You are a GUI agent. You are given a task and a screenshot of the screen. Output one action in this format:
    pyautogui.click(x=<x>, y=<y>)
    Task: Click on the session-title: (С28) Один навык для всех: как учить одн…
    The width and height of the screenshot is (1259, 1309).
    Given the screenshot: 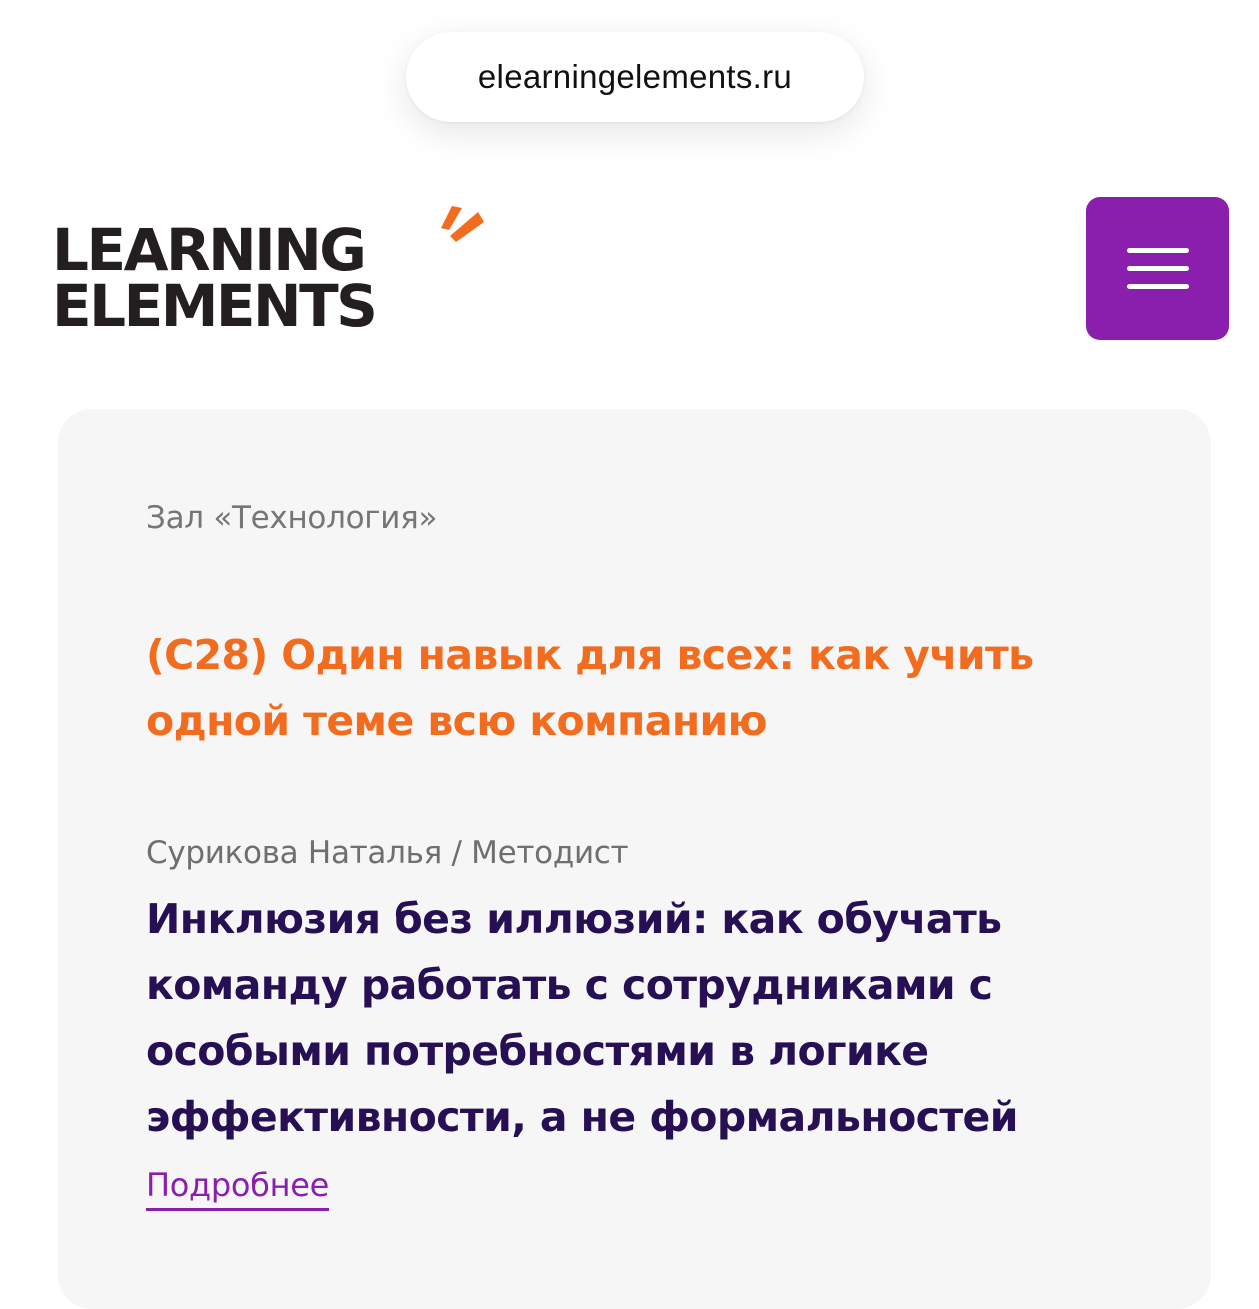 What is the action you would take?
    pyautogui.click(x=590, y=688)
    